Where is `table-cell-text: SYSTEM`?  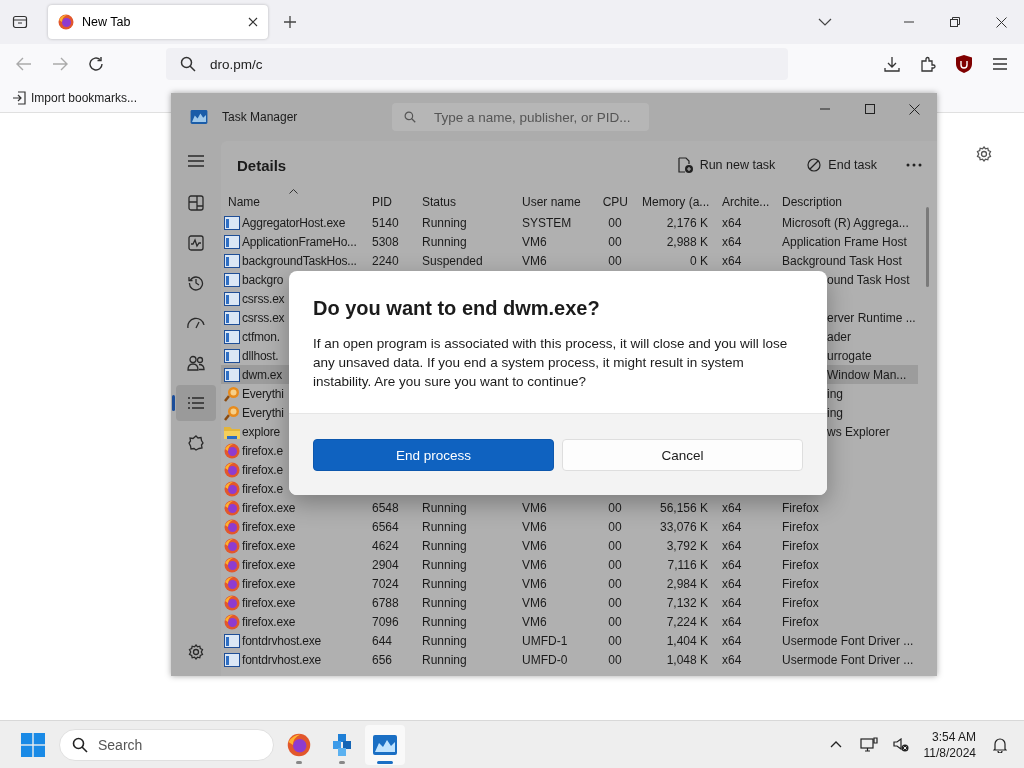
table-cell-text: SYSTEM is located at coordinates (547, 223).